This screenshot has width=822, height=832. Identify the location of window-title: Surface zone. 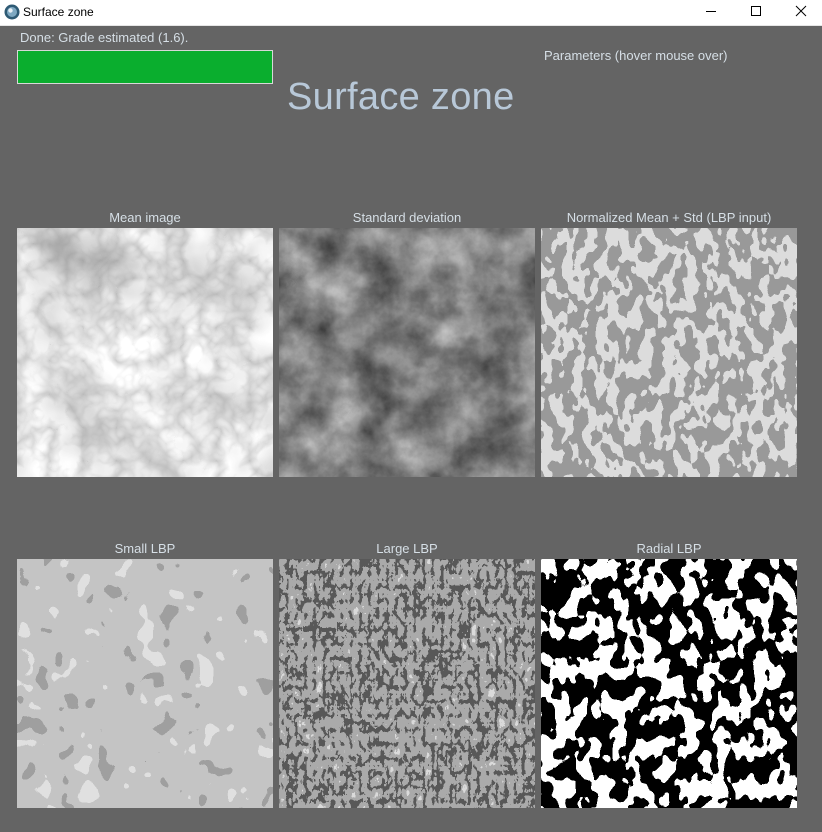
(58, 12).